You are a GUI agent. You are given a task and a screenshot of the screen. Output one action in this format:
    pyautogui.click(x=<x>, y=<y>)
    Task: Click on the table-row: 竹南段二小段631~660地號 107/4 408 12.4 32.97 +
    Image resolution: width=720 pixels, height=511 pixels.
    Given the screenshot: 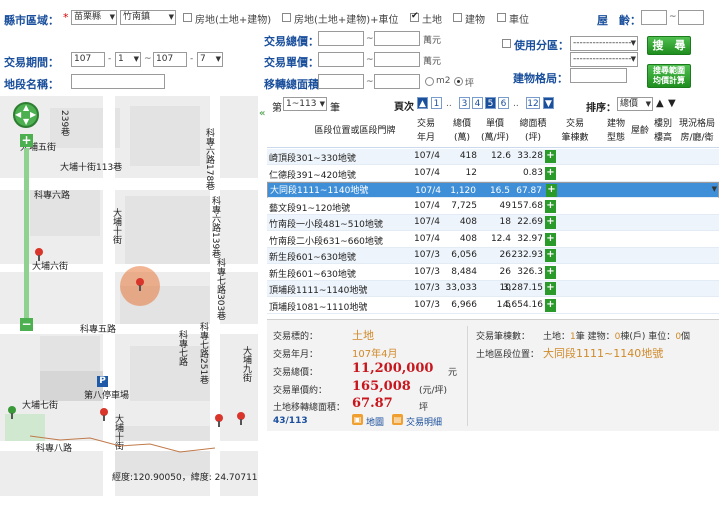 What is the action you would take?
    pyautogui.click(x=493, y=240)
    